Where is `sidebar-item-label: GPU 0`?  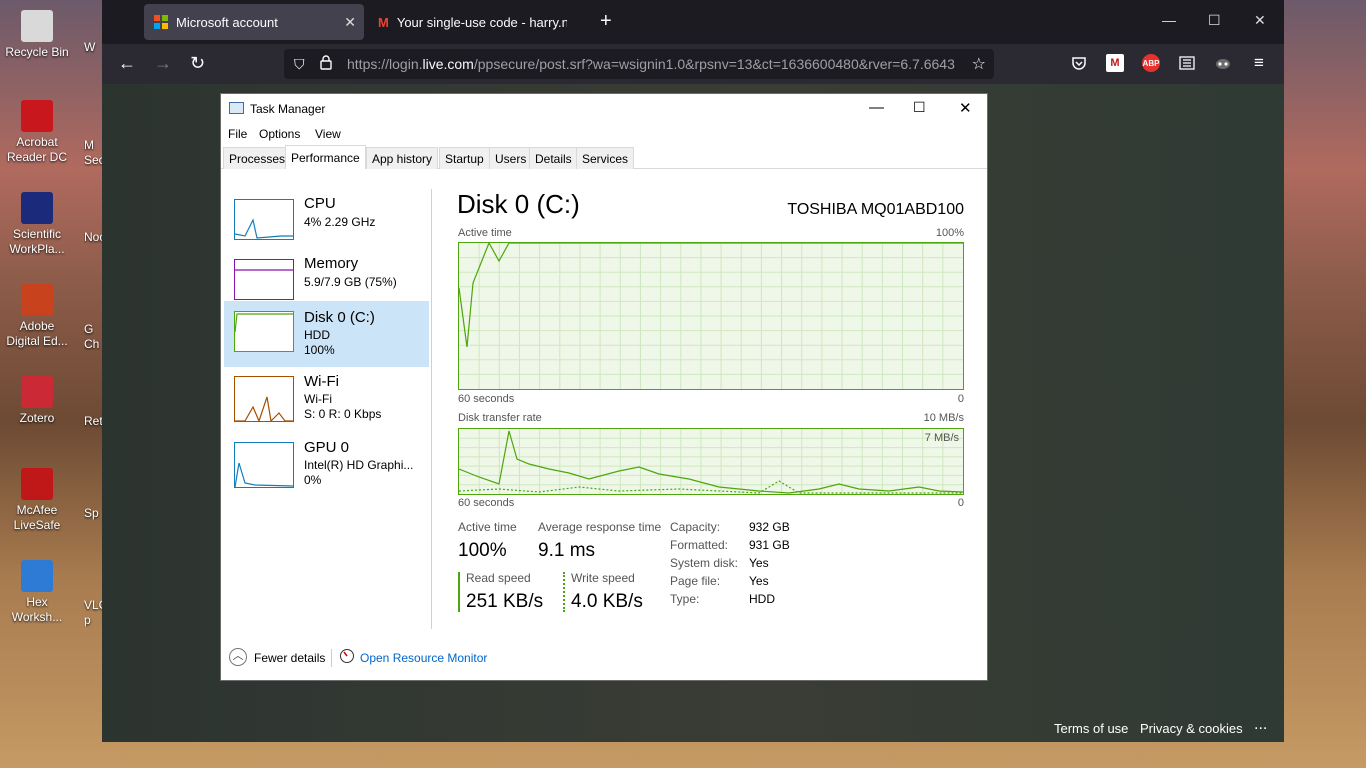
sidebar-item-label: GPU 0 is located at coordinates (327, 447).